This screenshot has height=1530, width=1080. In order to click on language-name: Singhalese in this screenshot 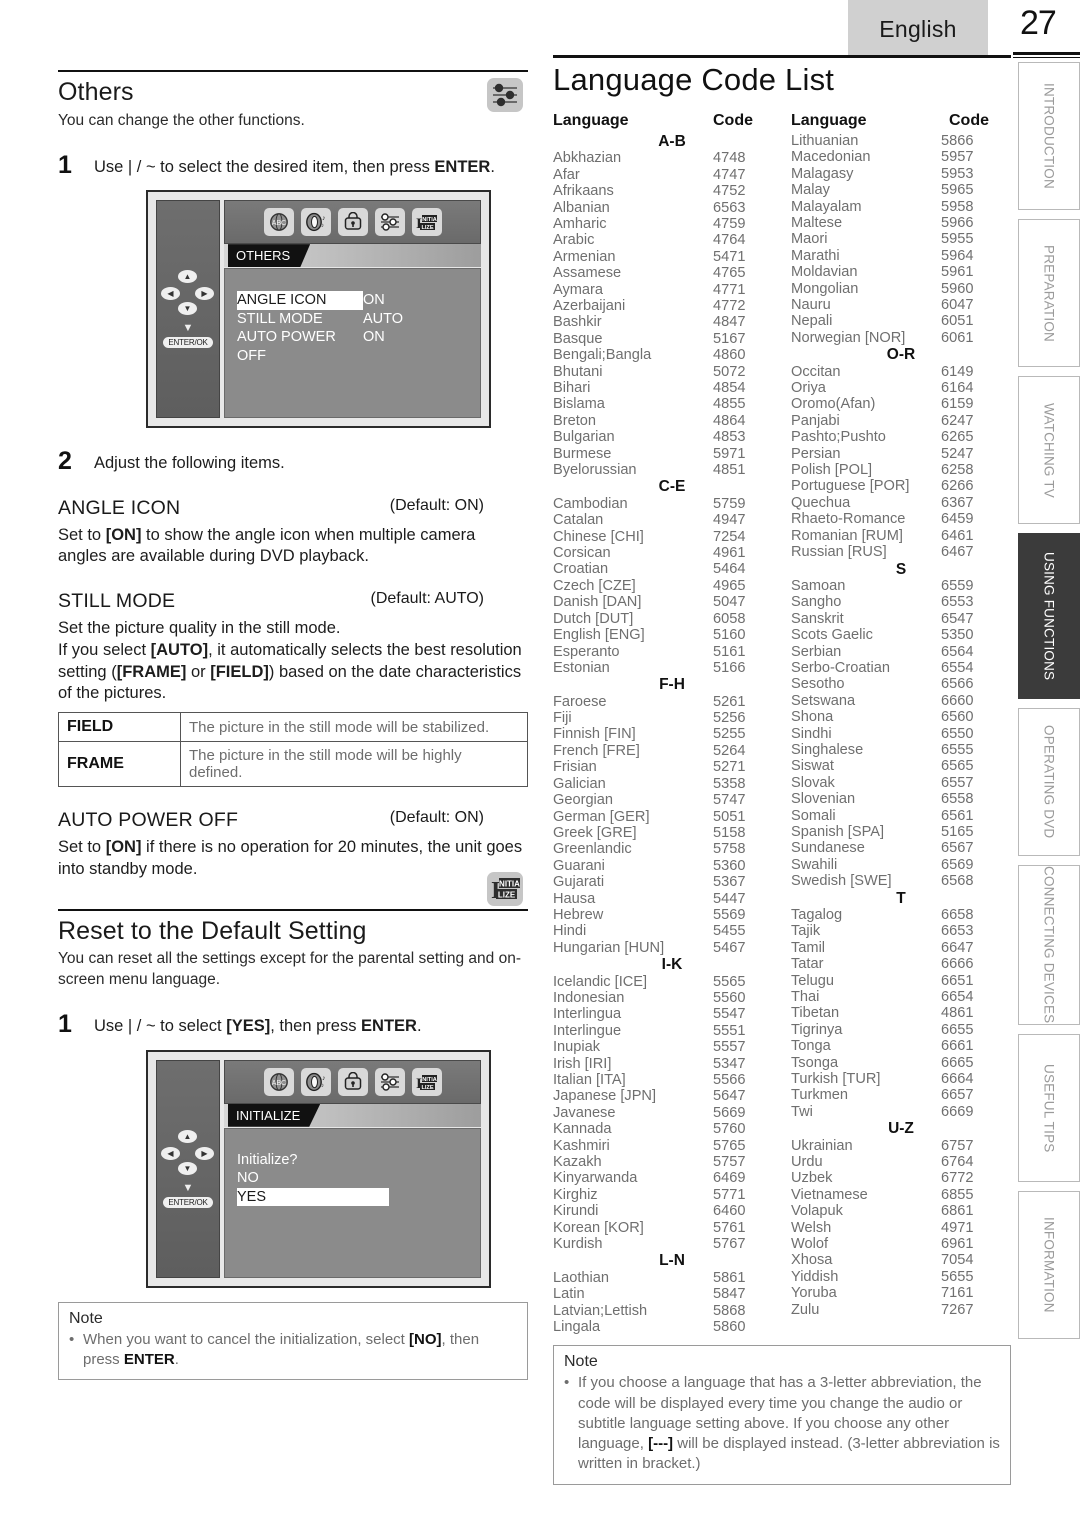, I will do `click(827, 749)`.